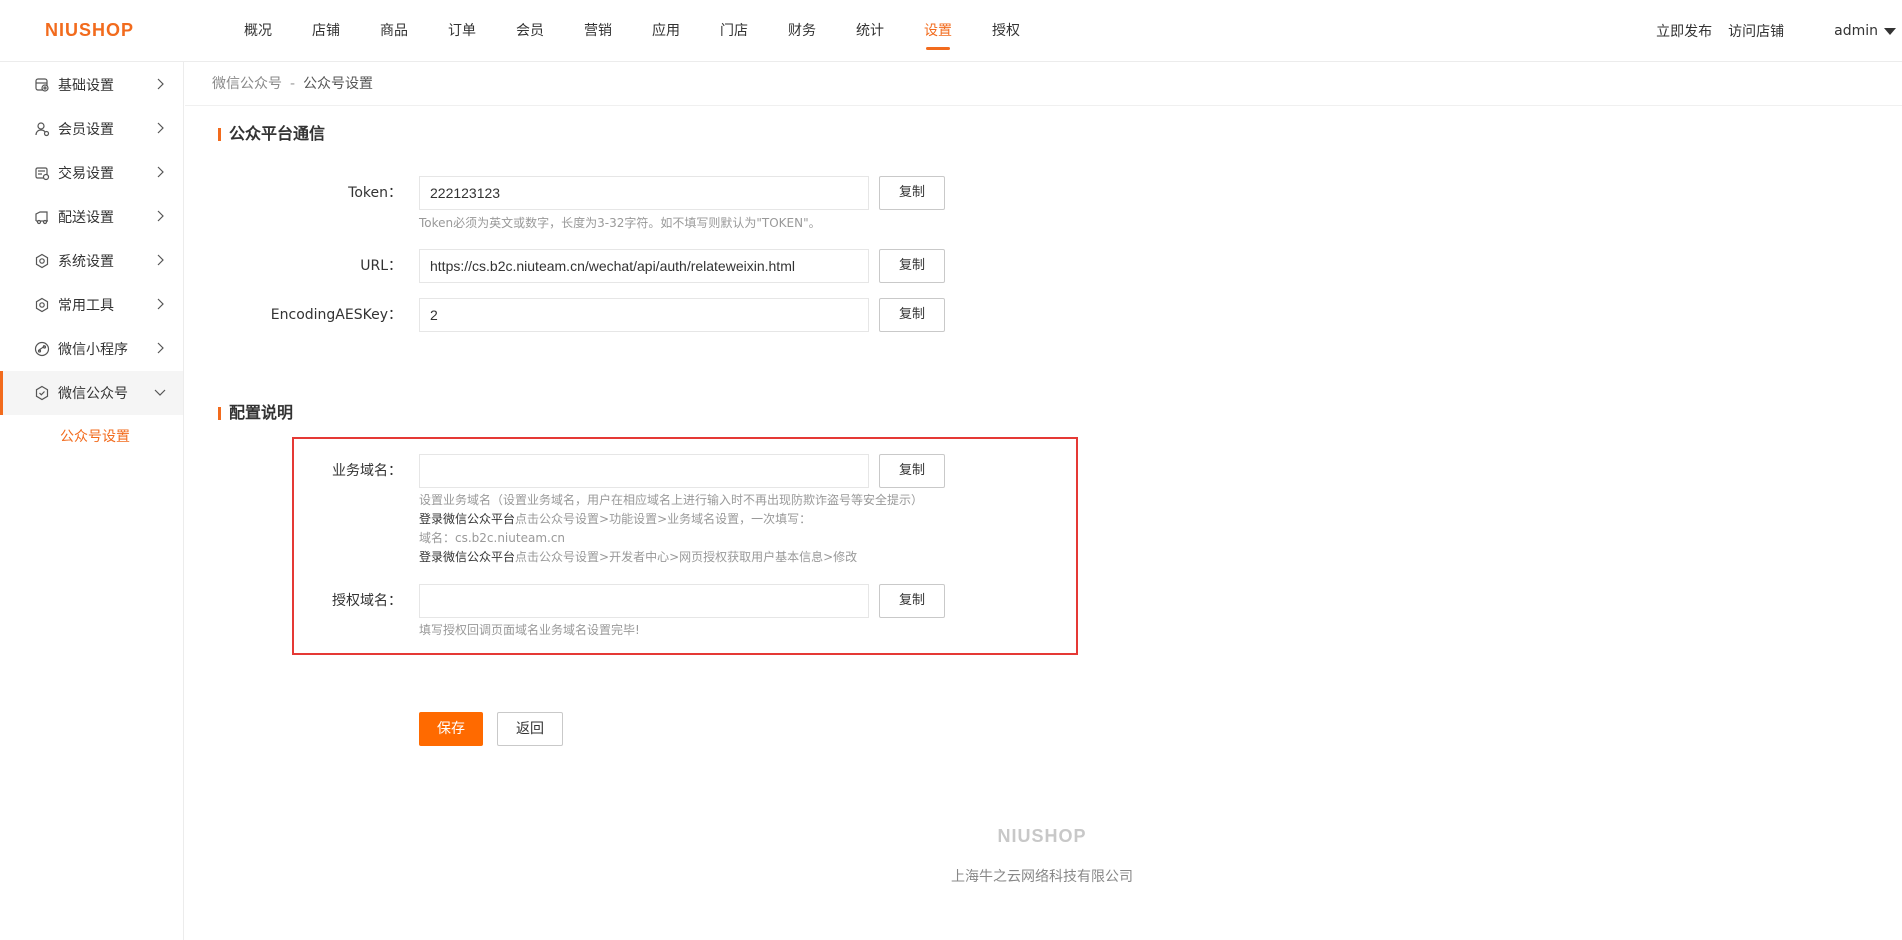  Describe the element at coordinates (86, 130) in the screenshot. I see `sidebar-item-label: 会员设置` at that location.